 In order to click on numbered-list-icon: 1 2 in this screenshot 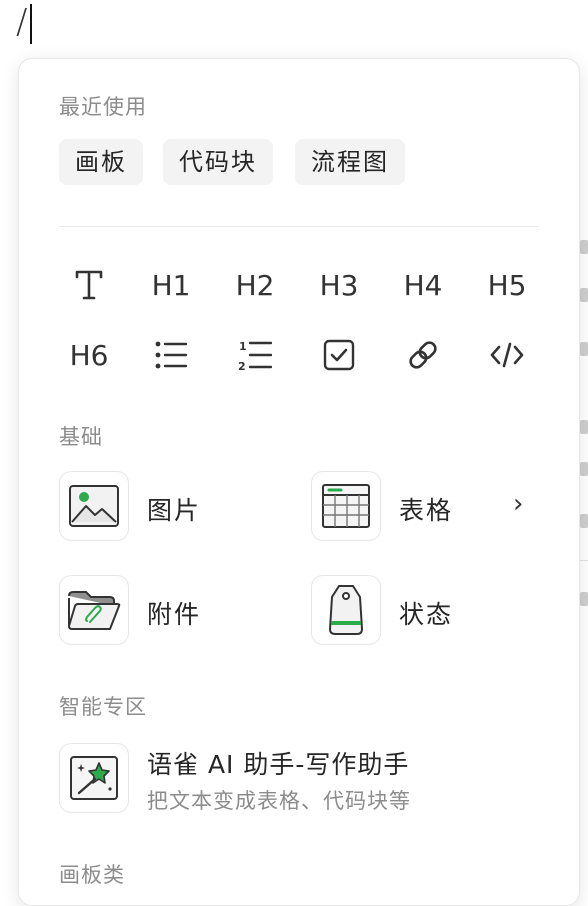, I will do `click(255, 356)`.